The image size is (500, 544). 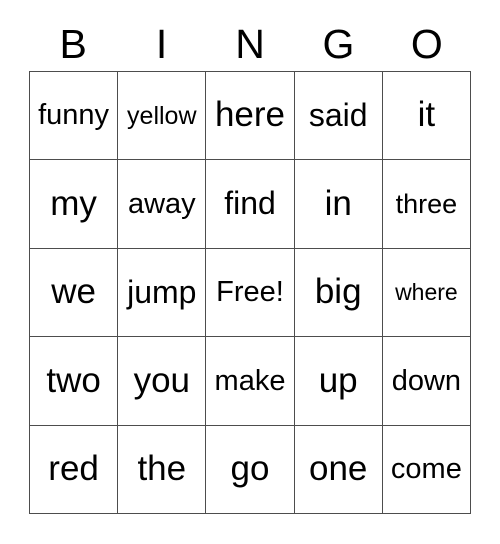 I want to click on bingo-cell: up, so click(x=338, y=381).